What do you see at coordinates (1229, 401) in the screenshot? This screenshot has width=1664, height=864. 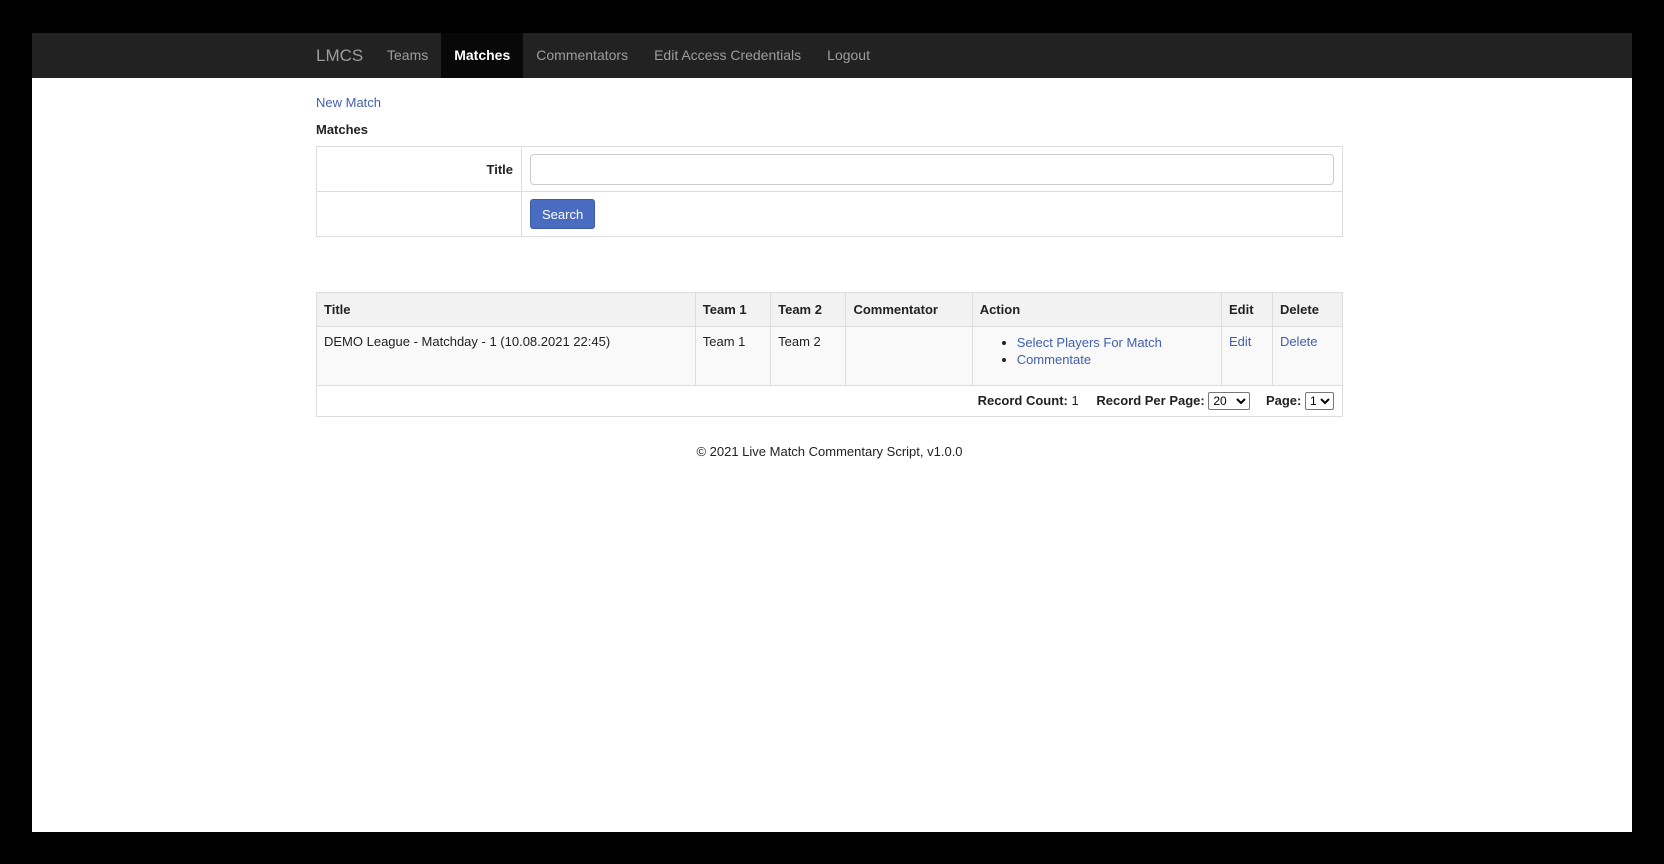 I see `per-page-select: 20` at bounding box center [1229, 401].